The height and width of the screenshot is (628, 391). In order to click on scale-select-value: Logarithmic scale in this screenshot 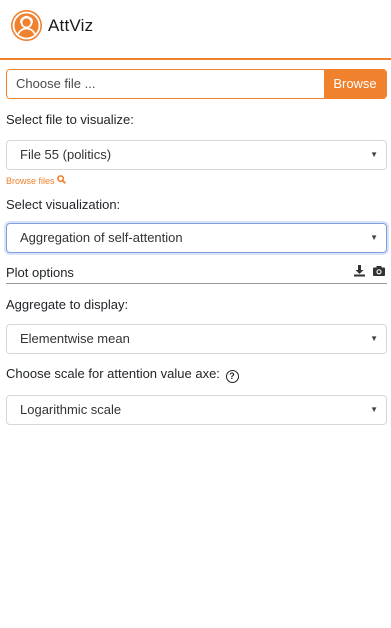, I will do `click(71, 409)`.